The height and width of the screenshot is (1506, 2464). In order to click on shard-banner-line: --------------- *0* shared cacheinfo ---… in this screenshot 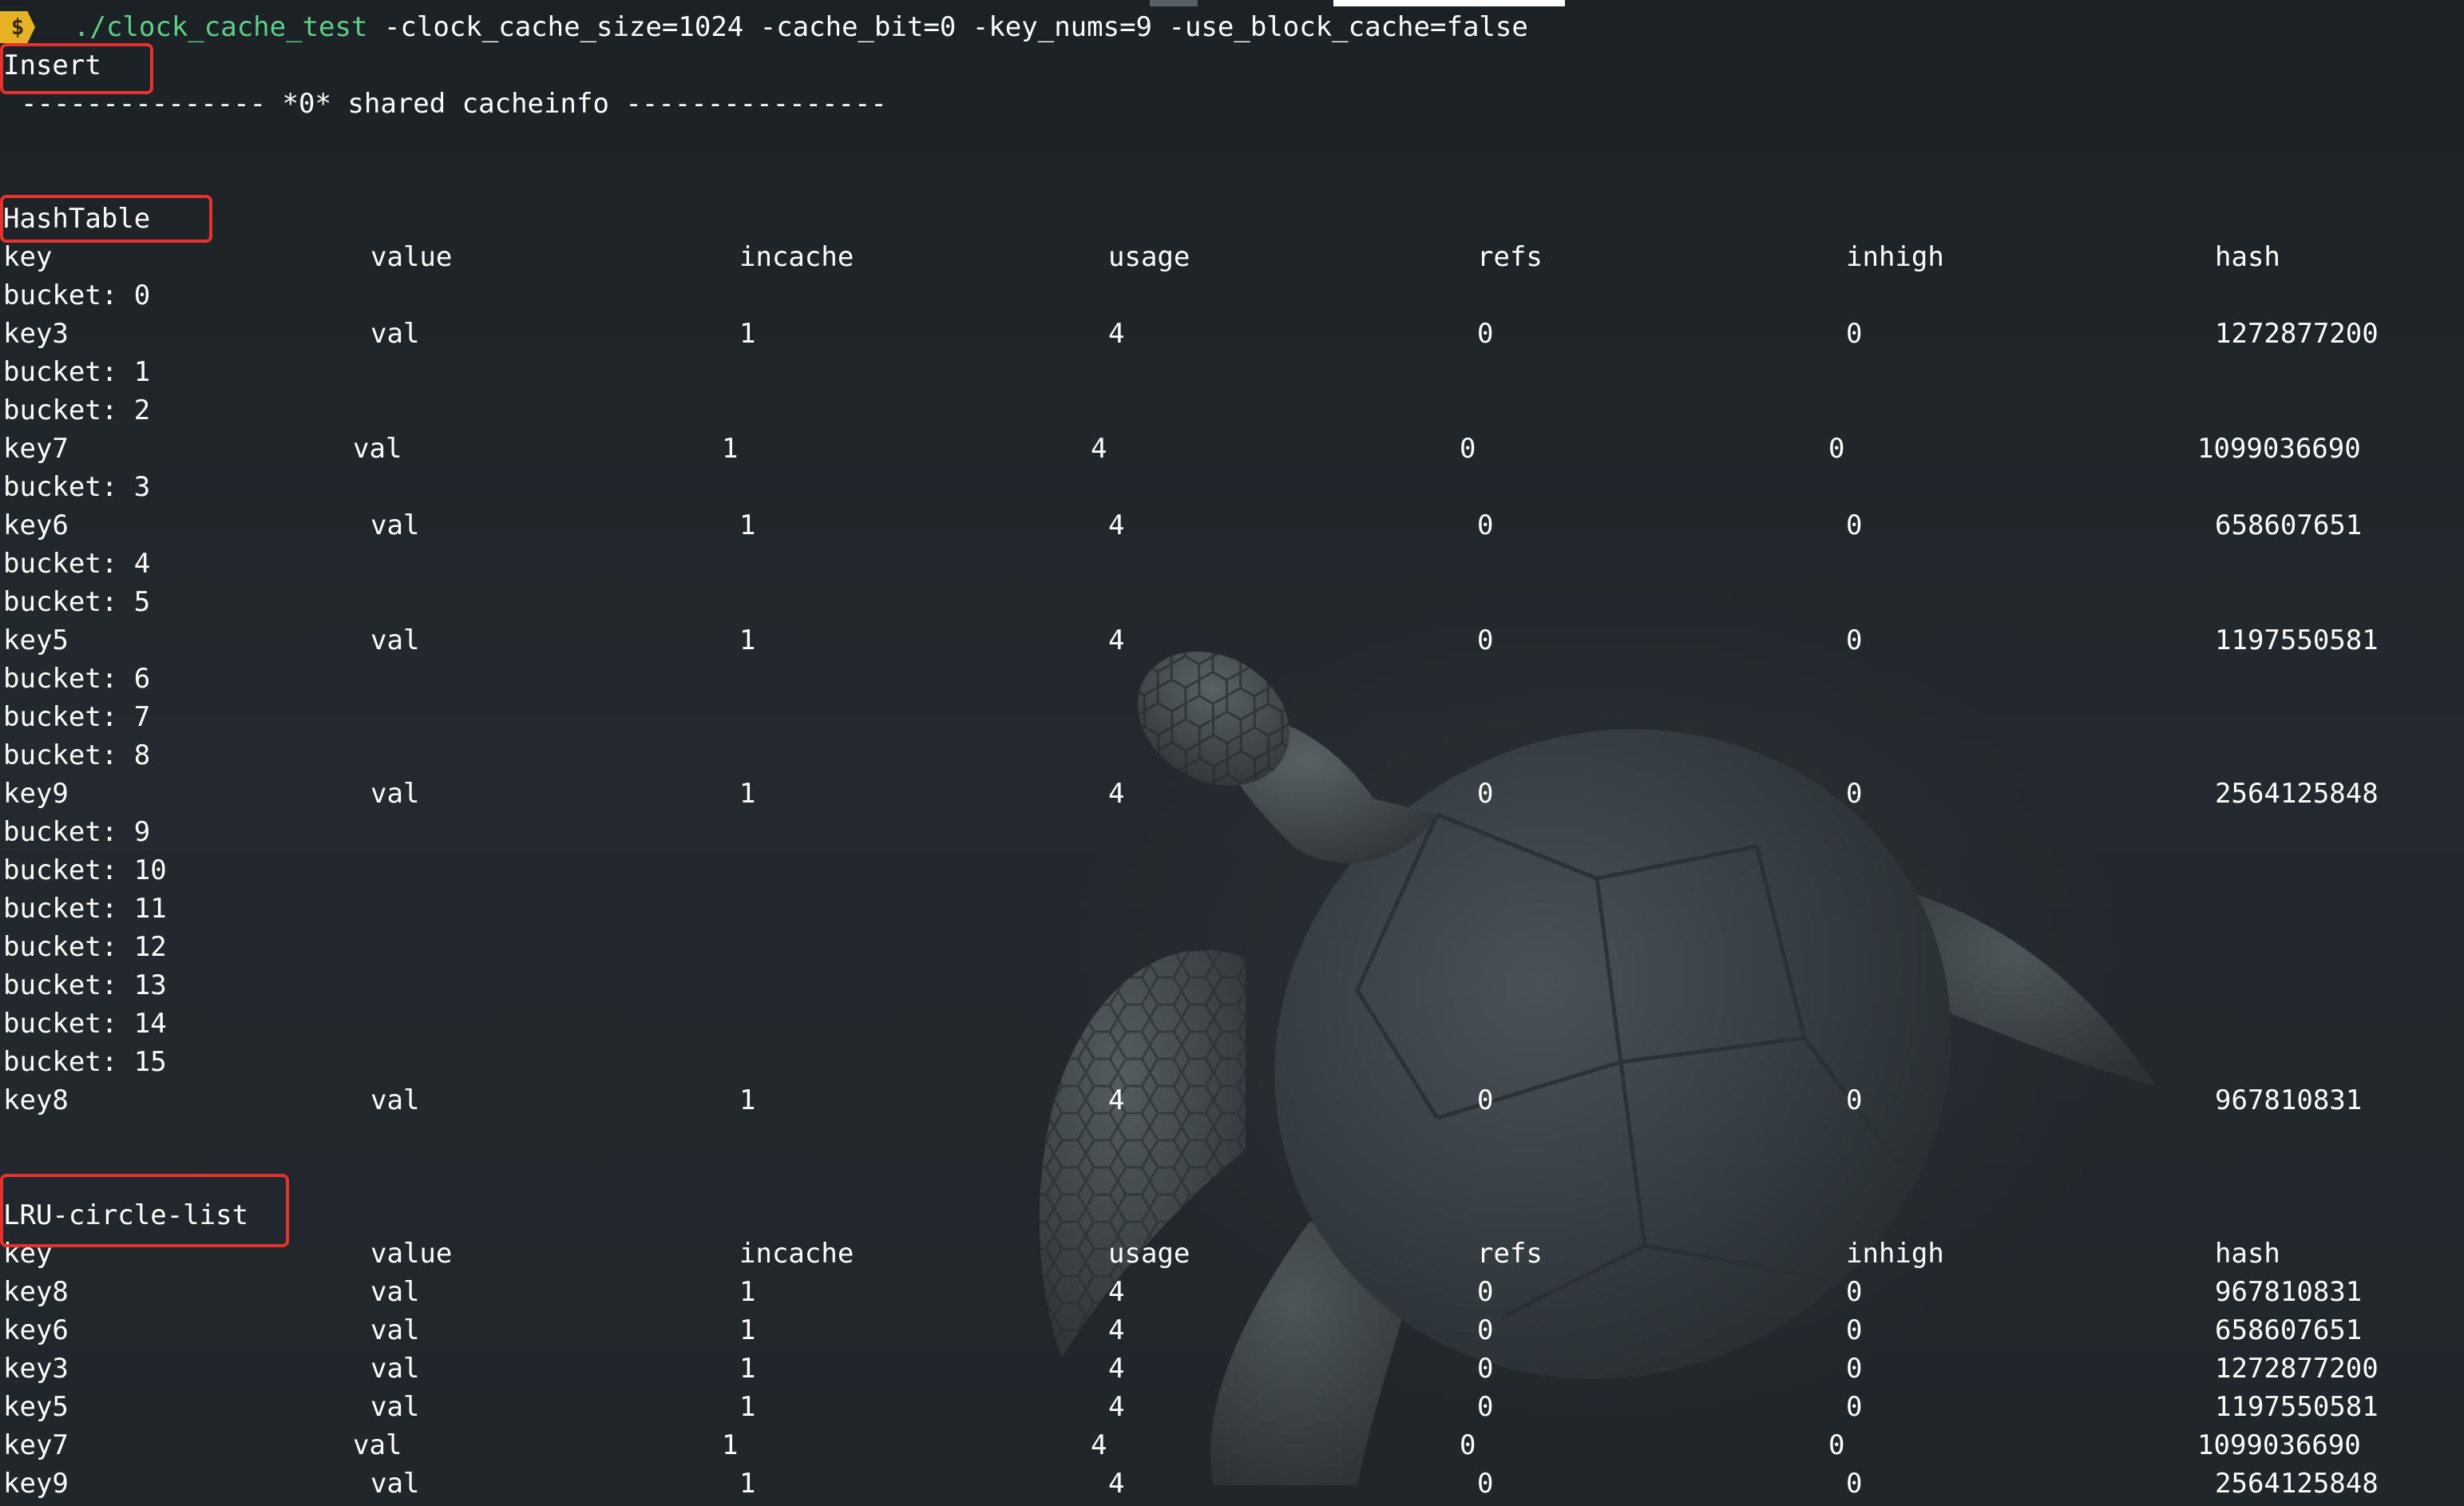, I will do `click(1232, 104)`.